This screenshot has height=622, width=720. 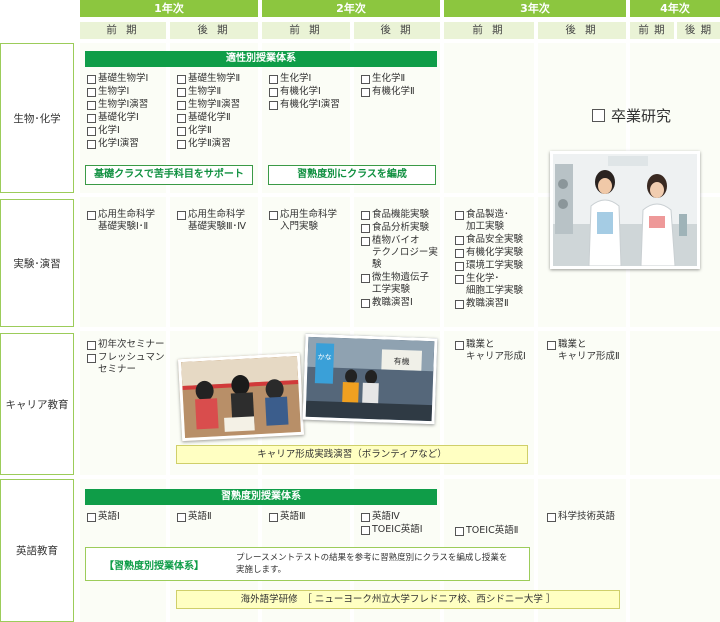 What do you see at coordinates (218, 79) in the screenshot?
I see `course-item: 基礎生物学Ⅱ` at bounding box center [218, 79].